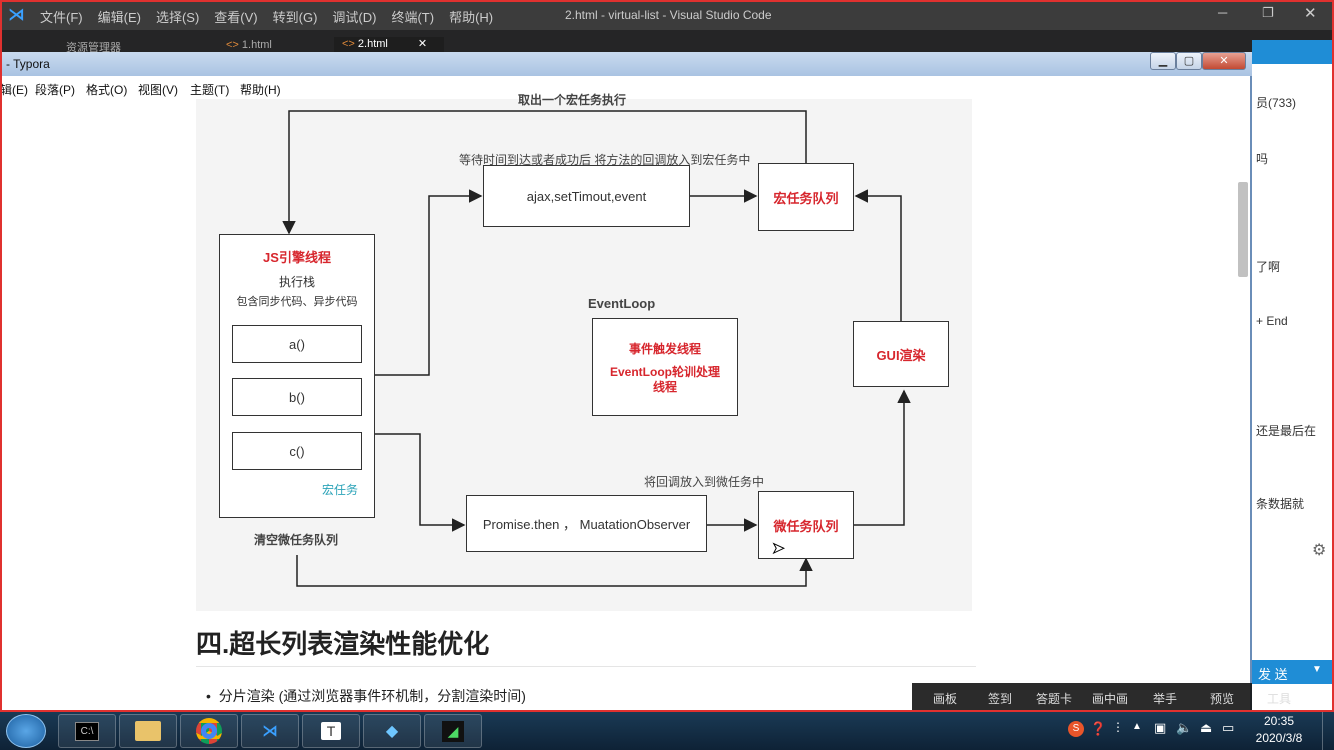 The image size is (1334, 750). What do you see at coordinates (1206, 728) in the screenshot?
I see `usb-icon: ⏏` at bounding box center [1206, 728].